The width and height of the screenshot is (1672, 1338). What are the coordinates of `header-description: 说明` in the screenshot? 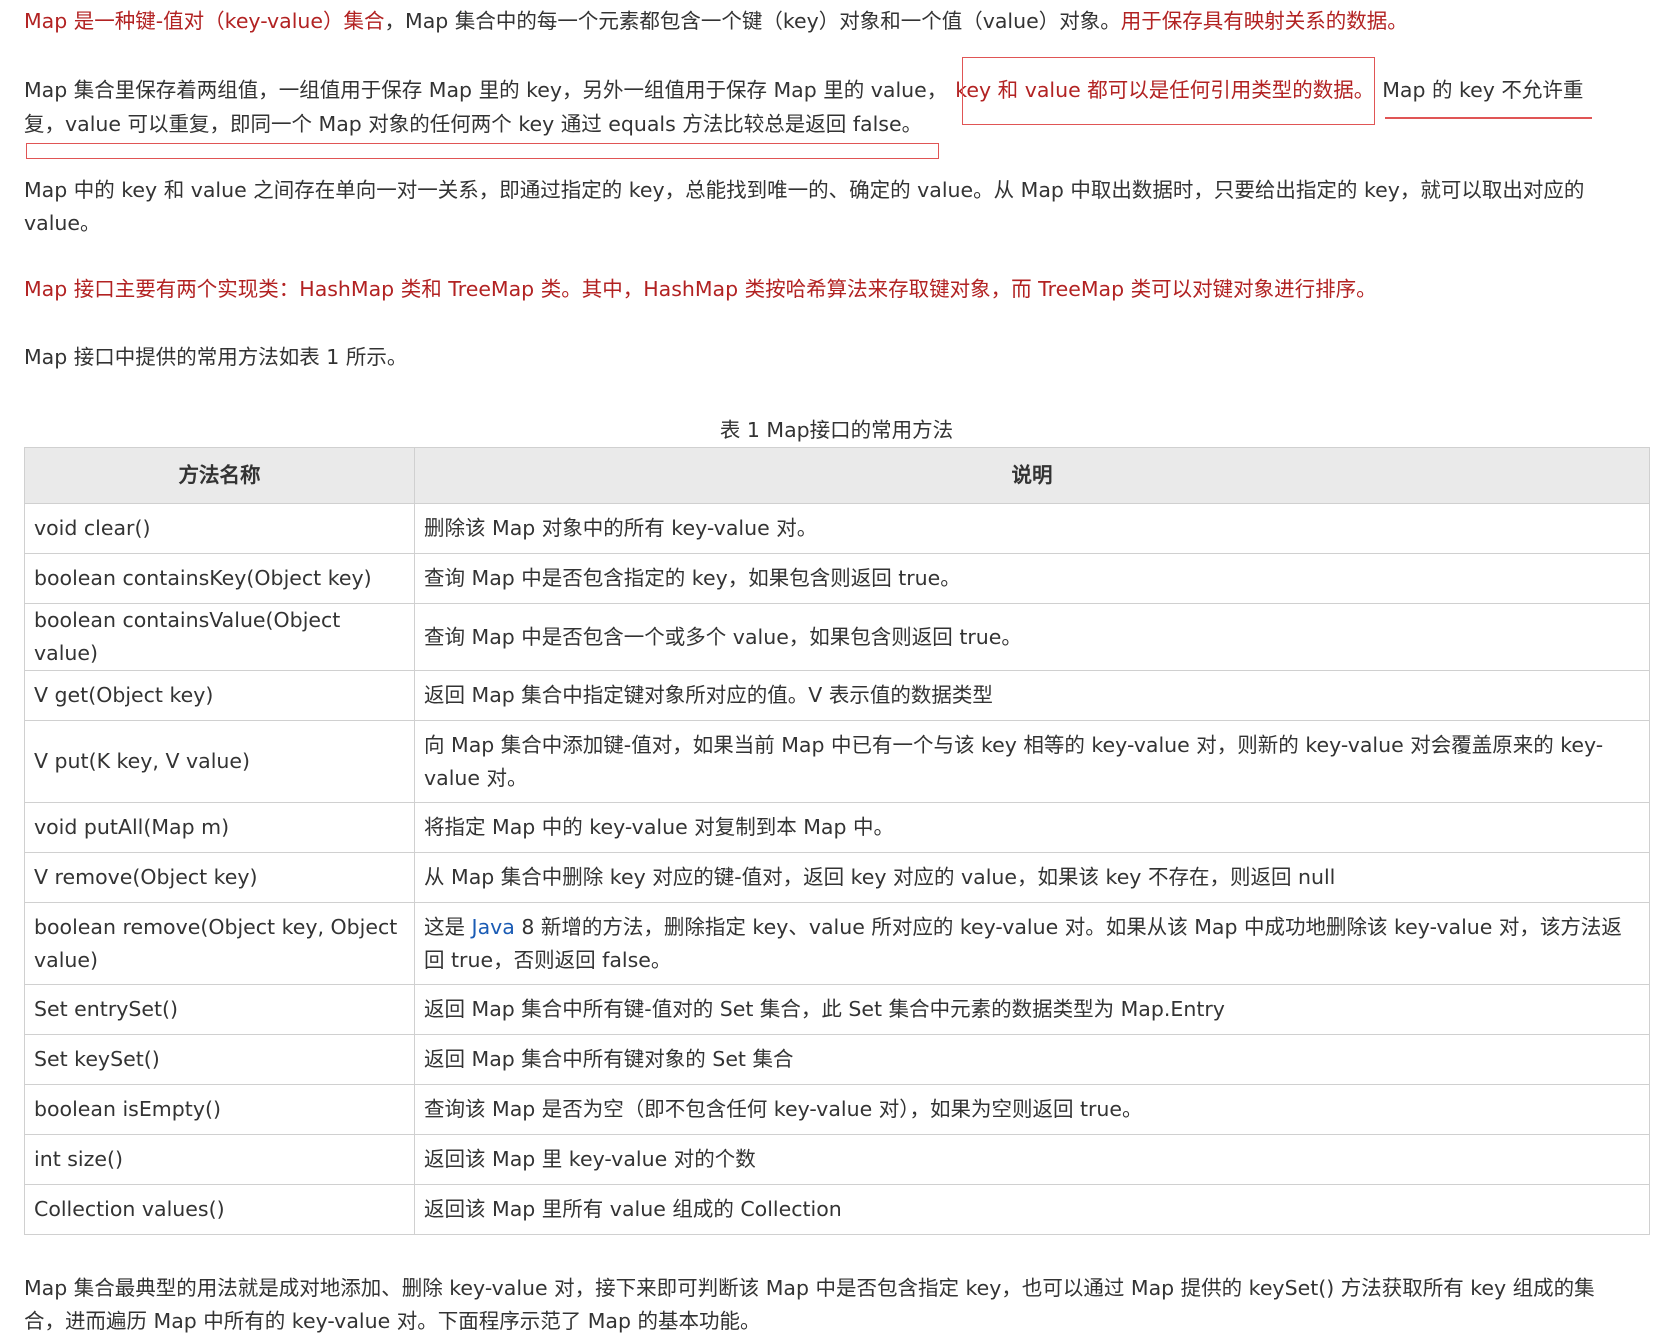 It's located at (1032, 475).